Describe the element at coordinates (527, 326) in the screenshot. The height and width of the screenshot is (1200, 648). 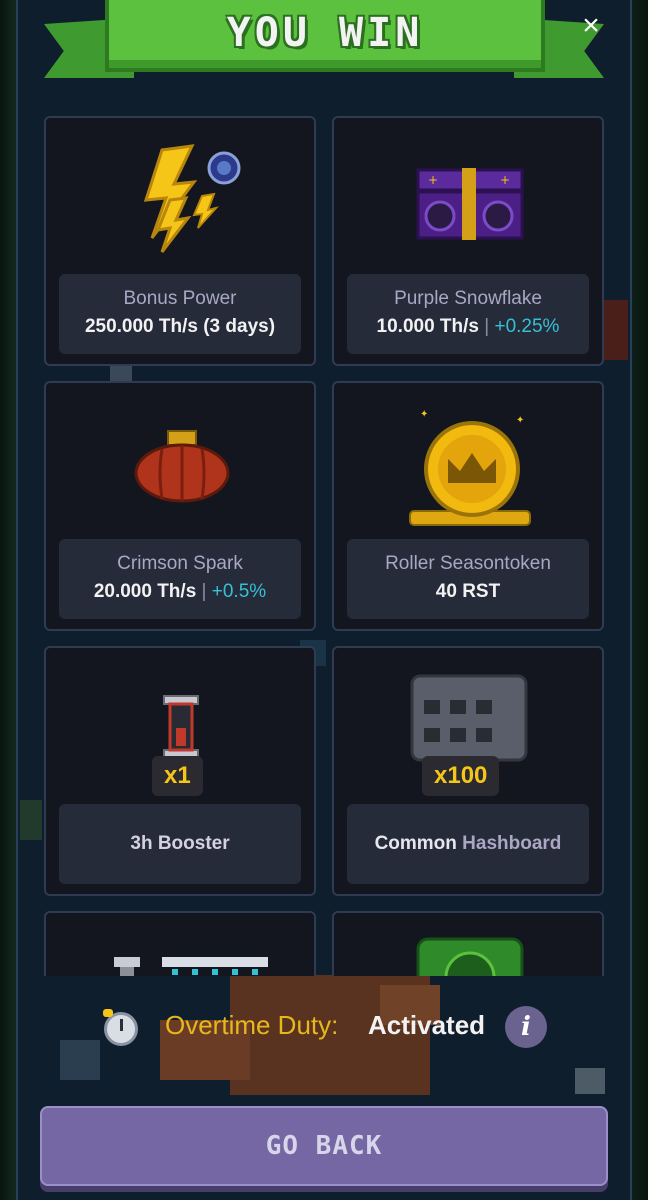
I see `reward-bonus: +0.25%` at that location.